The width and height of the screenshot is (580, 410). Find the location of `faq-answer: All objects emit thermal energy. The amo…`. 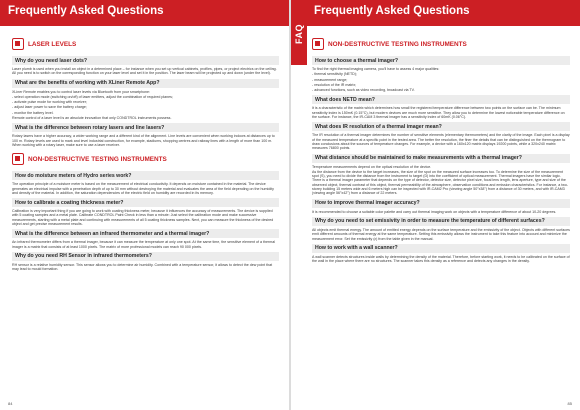

faq-answer: All objects emit thermal energy. The amo… is located at coordinates (441, 234).